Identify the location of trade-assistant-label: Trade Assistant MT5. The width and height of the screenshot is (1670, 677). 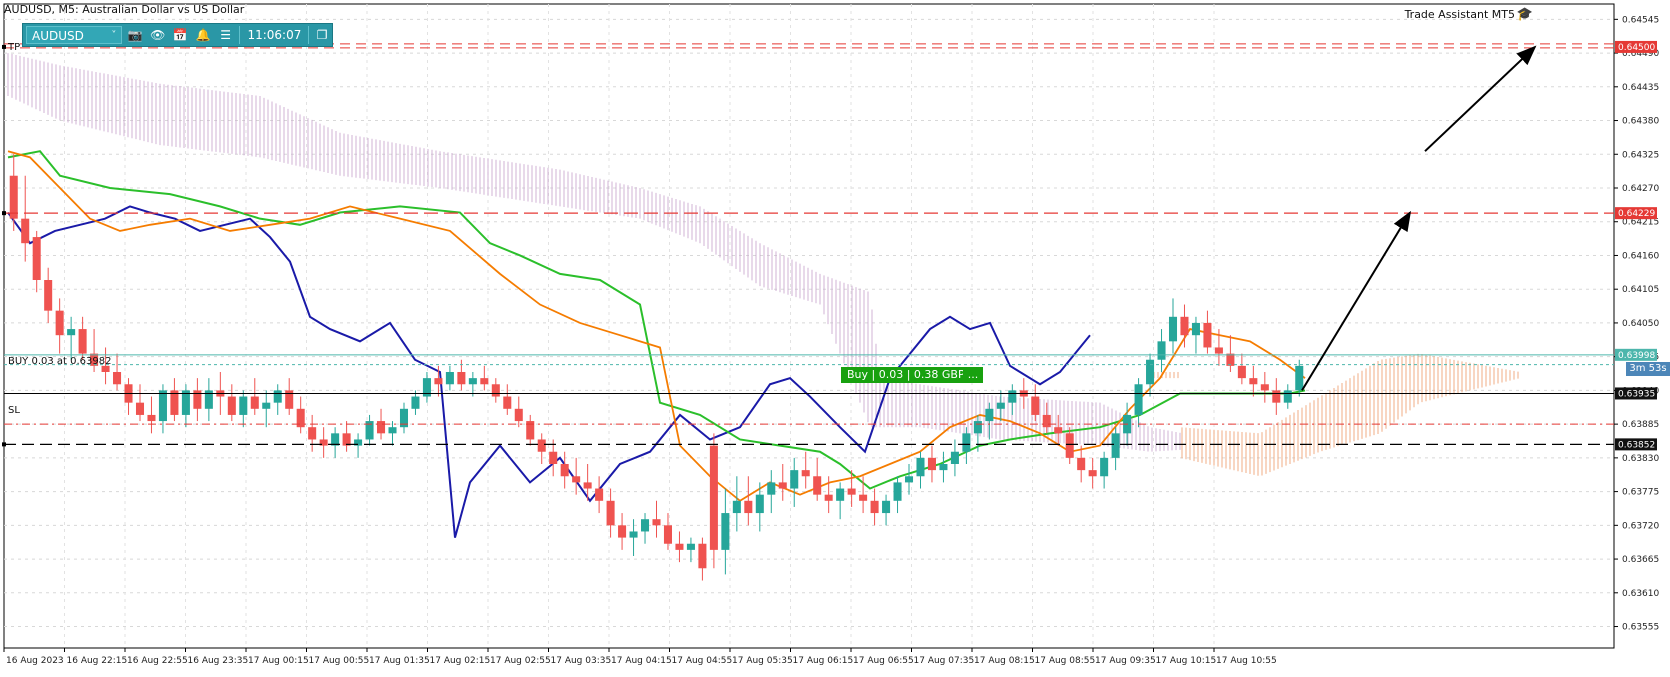
(1460, 14).